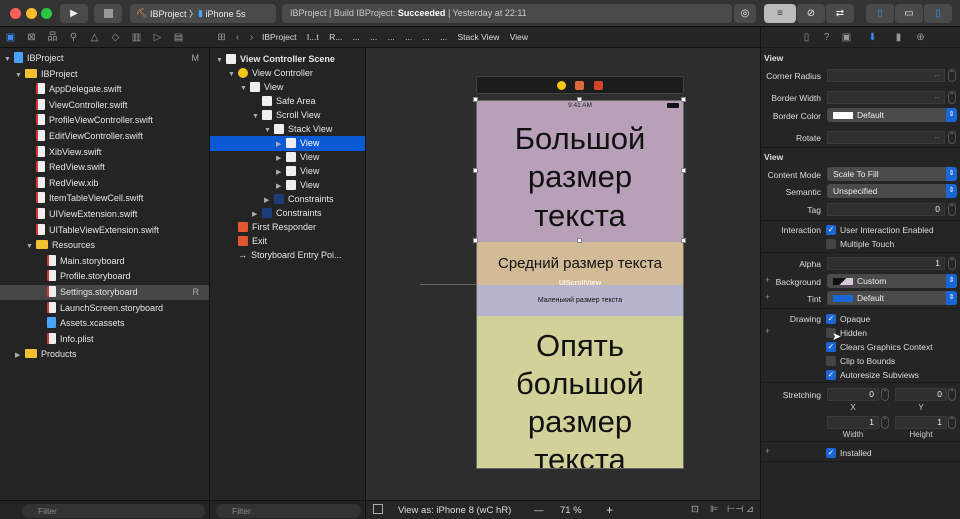 The width and height of the screenshot is (960, 519). Describe the element at coordinates (580, 298) in the screenshot. I see `small-text-view: UIScrollView Маленький размер текста` at that location.